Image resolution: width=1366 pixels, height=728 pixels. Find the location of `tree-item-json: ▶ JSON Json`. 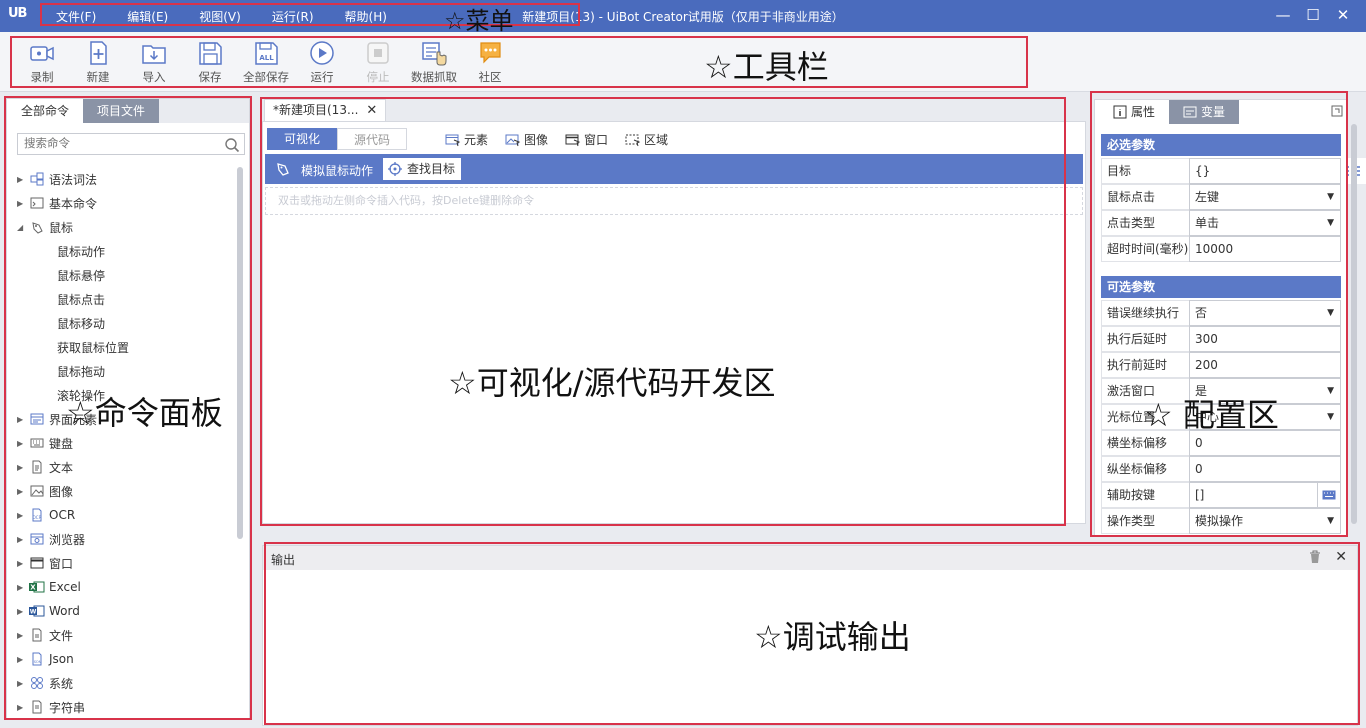

tree-item-json: ▶ JSON Json is located at coordinates (127, 659).